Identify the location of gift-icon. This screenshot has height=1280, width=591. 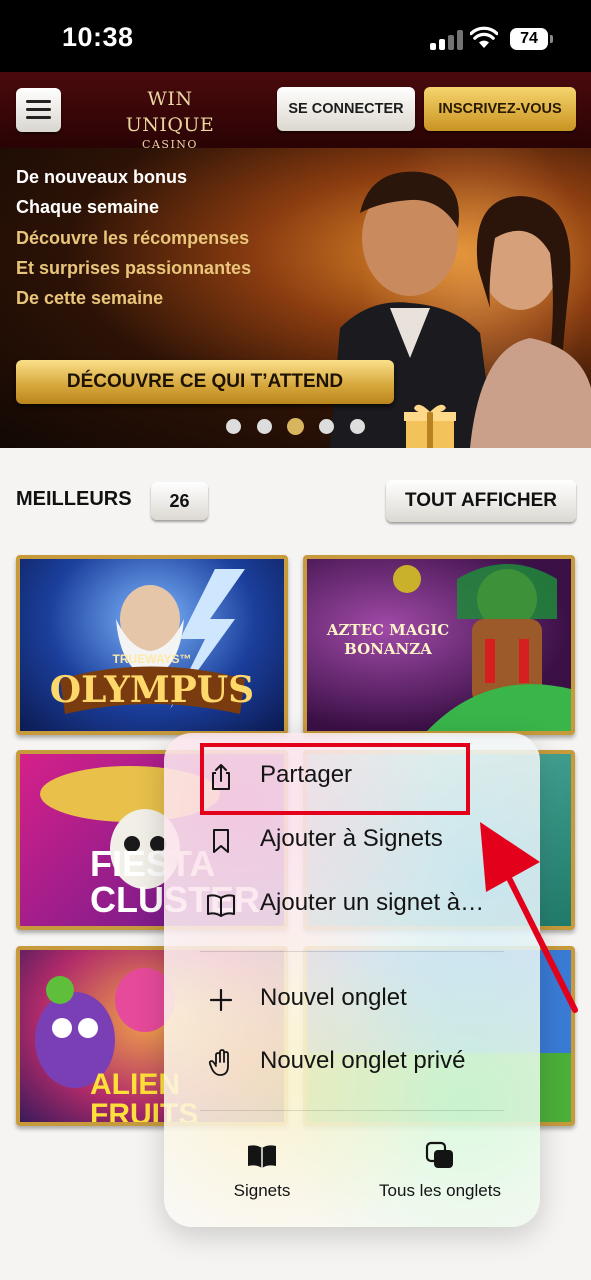
(430, 426).